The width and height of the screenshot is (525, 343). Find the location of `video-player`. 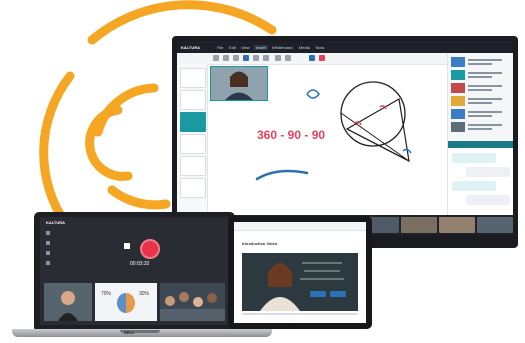

video-player is located at coordinates (300, 282).